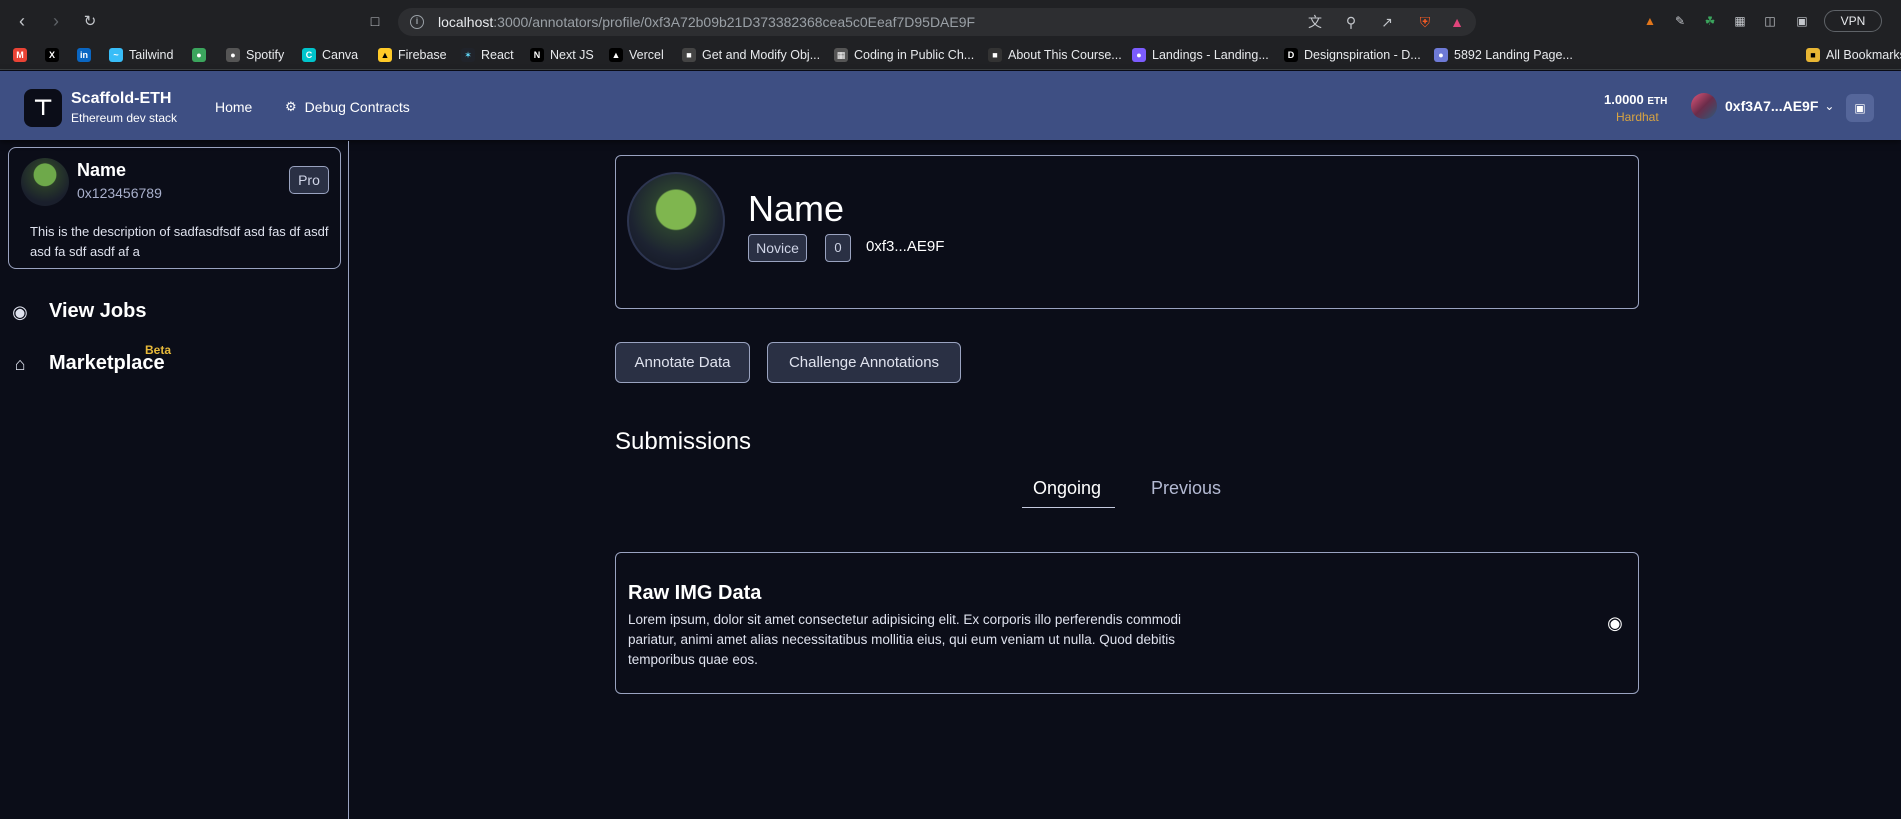  What do you see at coordinates (1387, 22) in the screenshot?
I see `share-icon: ↗` at bounding box center [1387, 22].